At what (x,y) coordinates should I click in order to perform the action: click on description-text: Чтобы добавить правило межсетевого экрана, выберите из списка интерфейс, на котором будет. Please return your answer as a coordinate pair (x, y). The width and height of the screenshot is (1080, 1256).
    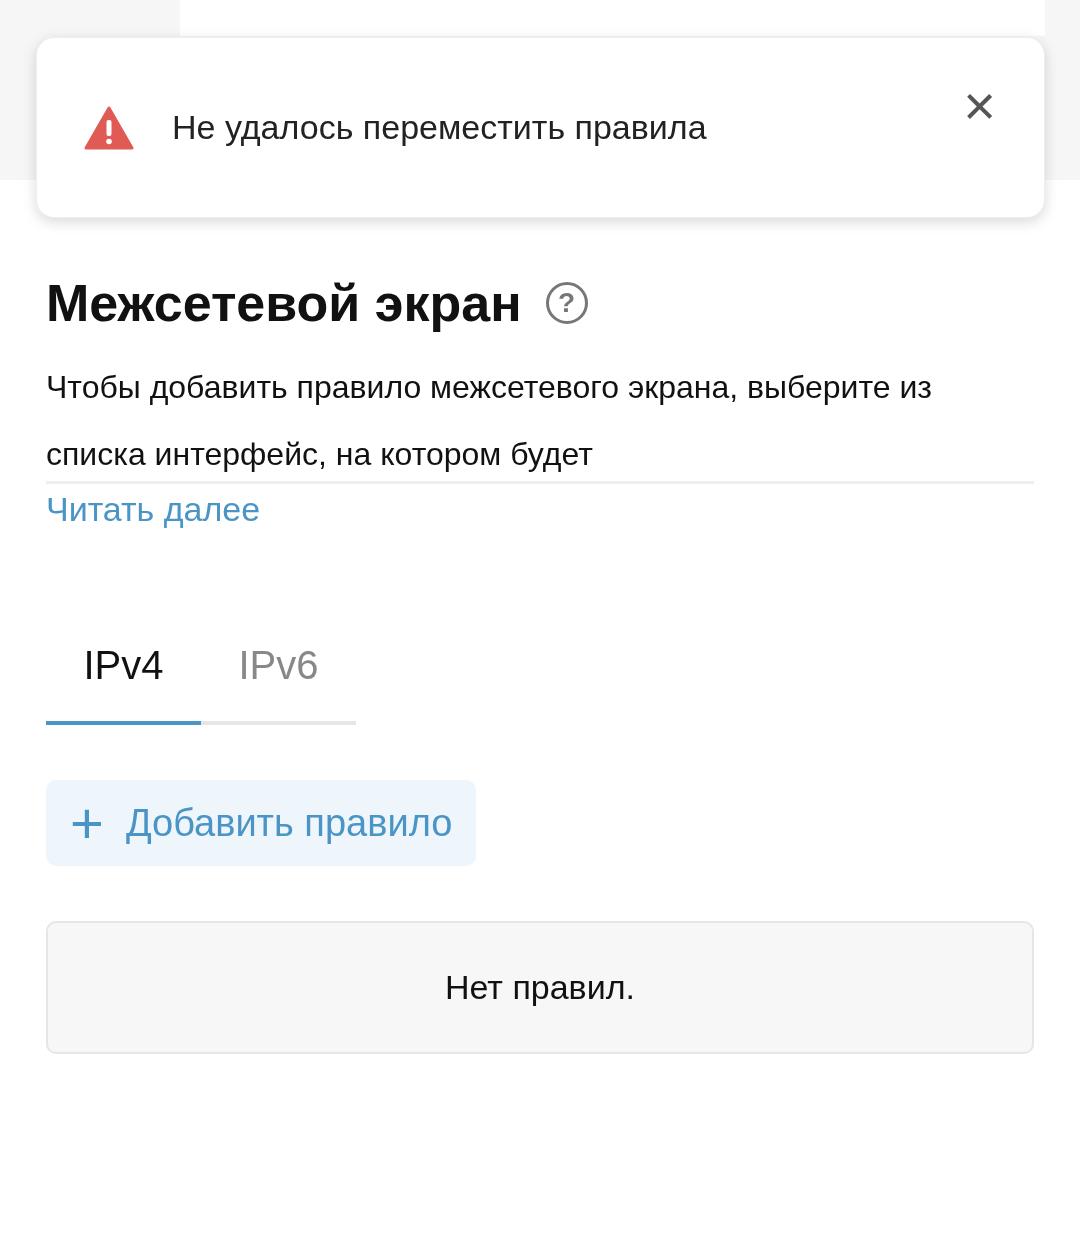
    Looking at the image, I should click on (540, 419).